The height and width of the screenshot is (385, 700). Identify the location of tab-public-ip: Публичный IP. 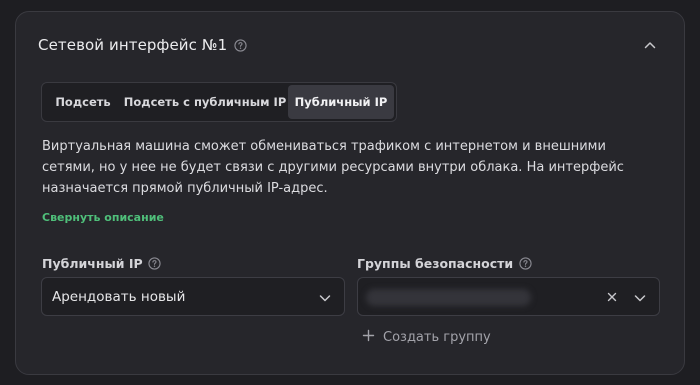
(341, 102).